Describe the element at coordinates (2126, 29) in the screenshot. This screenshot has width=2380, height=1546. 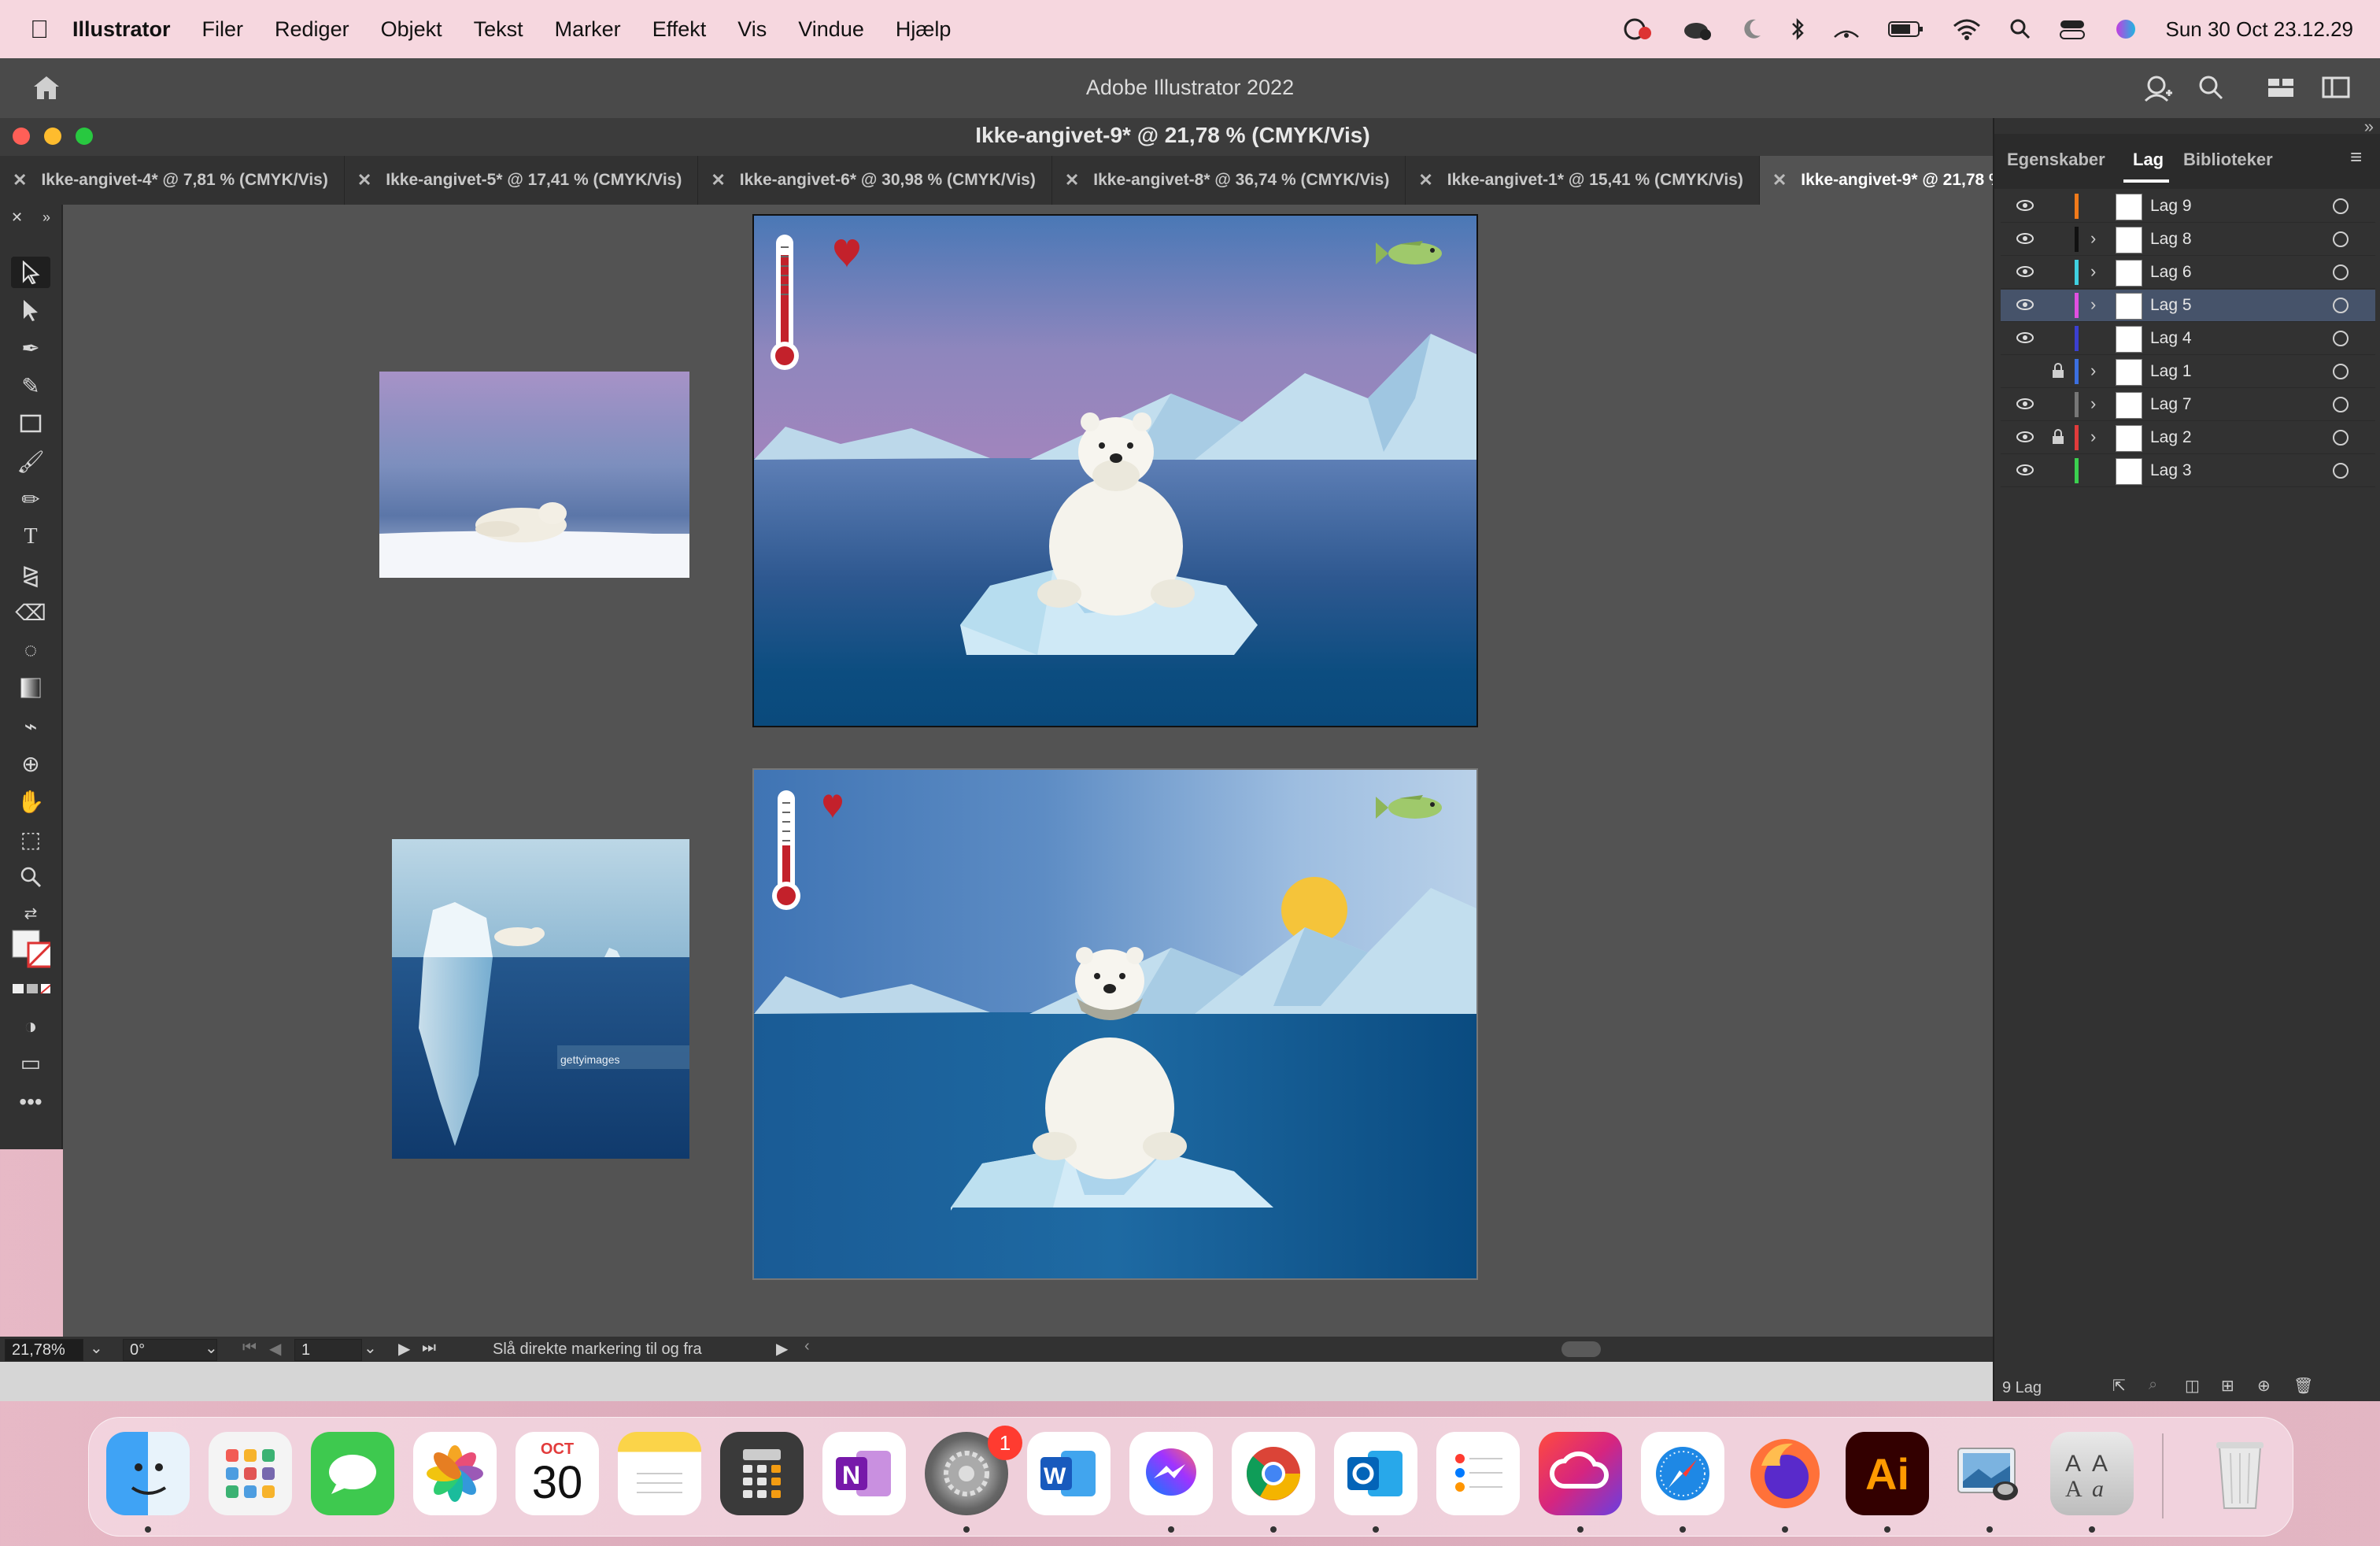
I see `siri-icon` at that location.